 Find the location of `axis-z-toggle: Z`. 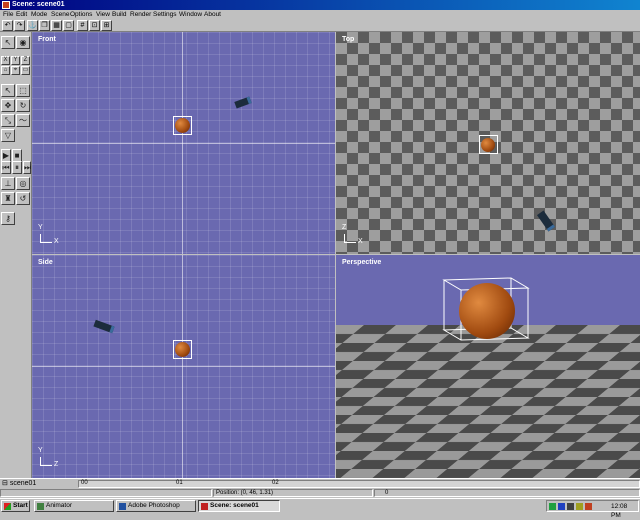

axis-z-toggle: Z is located at coordinates (25, 60).